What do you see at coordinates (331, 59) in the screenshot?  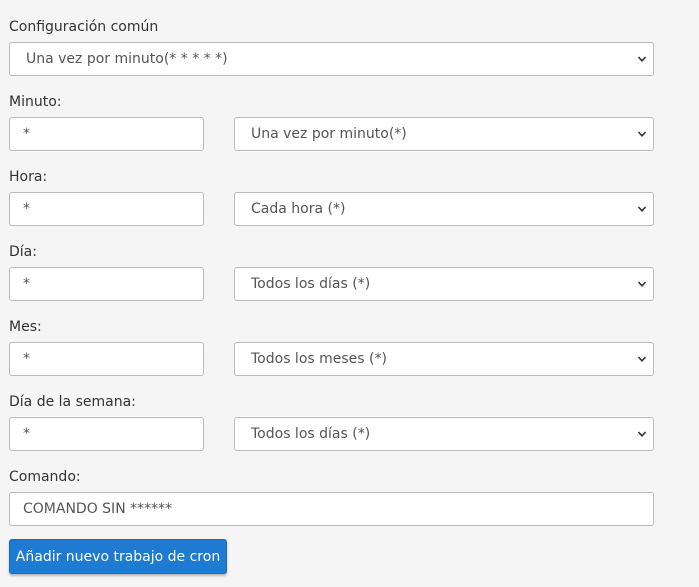 I see `common-settings-select: Una vez por minuto(* * * * *)` at bounding box center [331, 59].